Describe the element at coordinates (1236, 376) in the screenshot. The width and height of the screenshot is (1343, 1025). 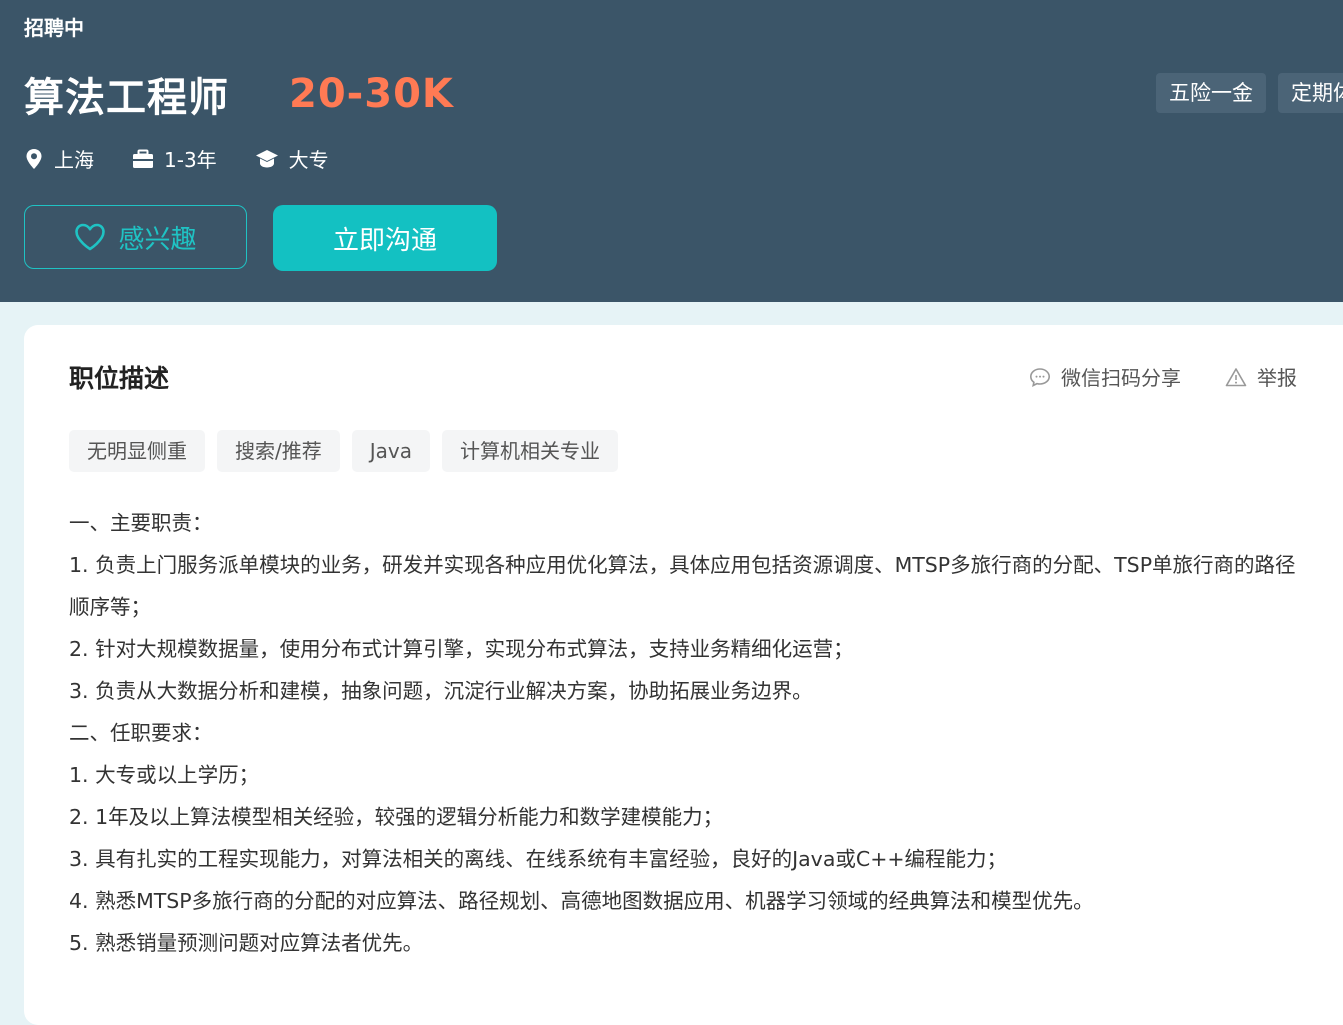
I see `warning-triangle-icon` at that location.